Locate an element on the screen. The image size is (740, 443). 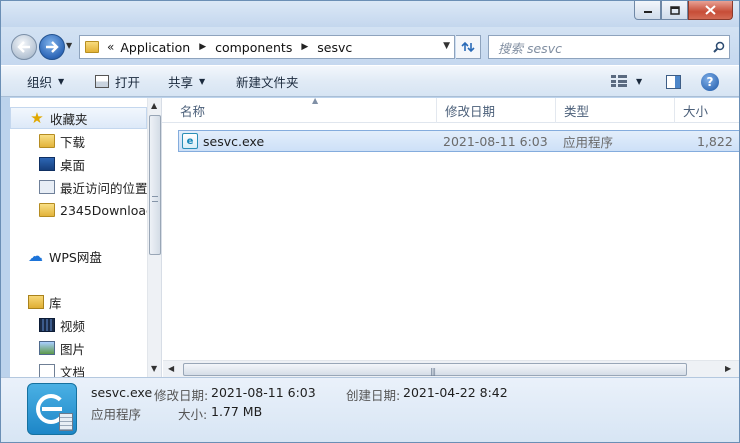
search-input: 搜索 sesvc is located at coordinates (599, 47).